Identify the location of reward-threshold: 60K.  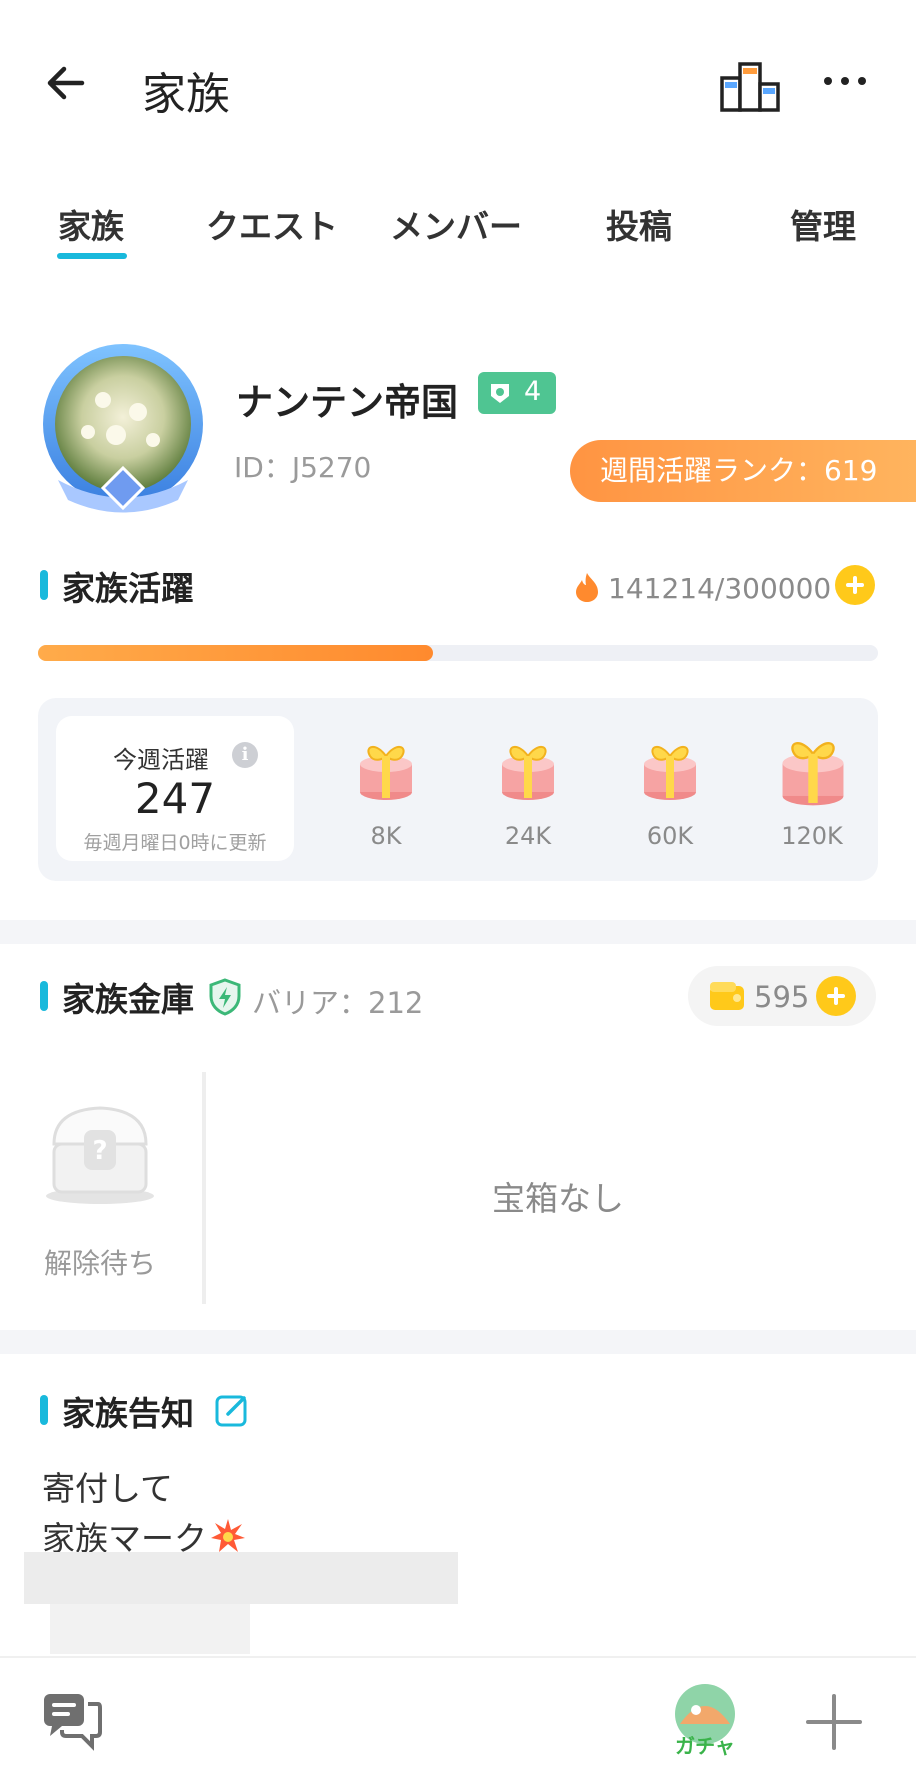
(670, 836).